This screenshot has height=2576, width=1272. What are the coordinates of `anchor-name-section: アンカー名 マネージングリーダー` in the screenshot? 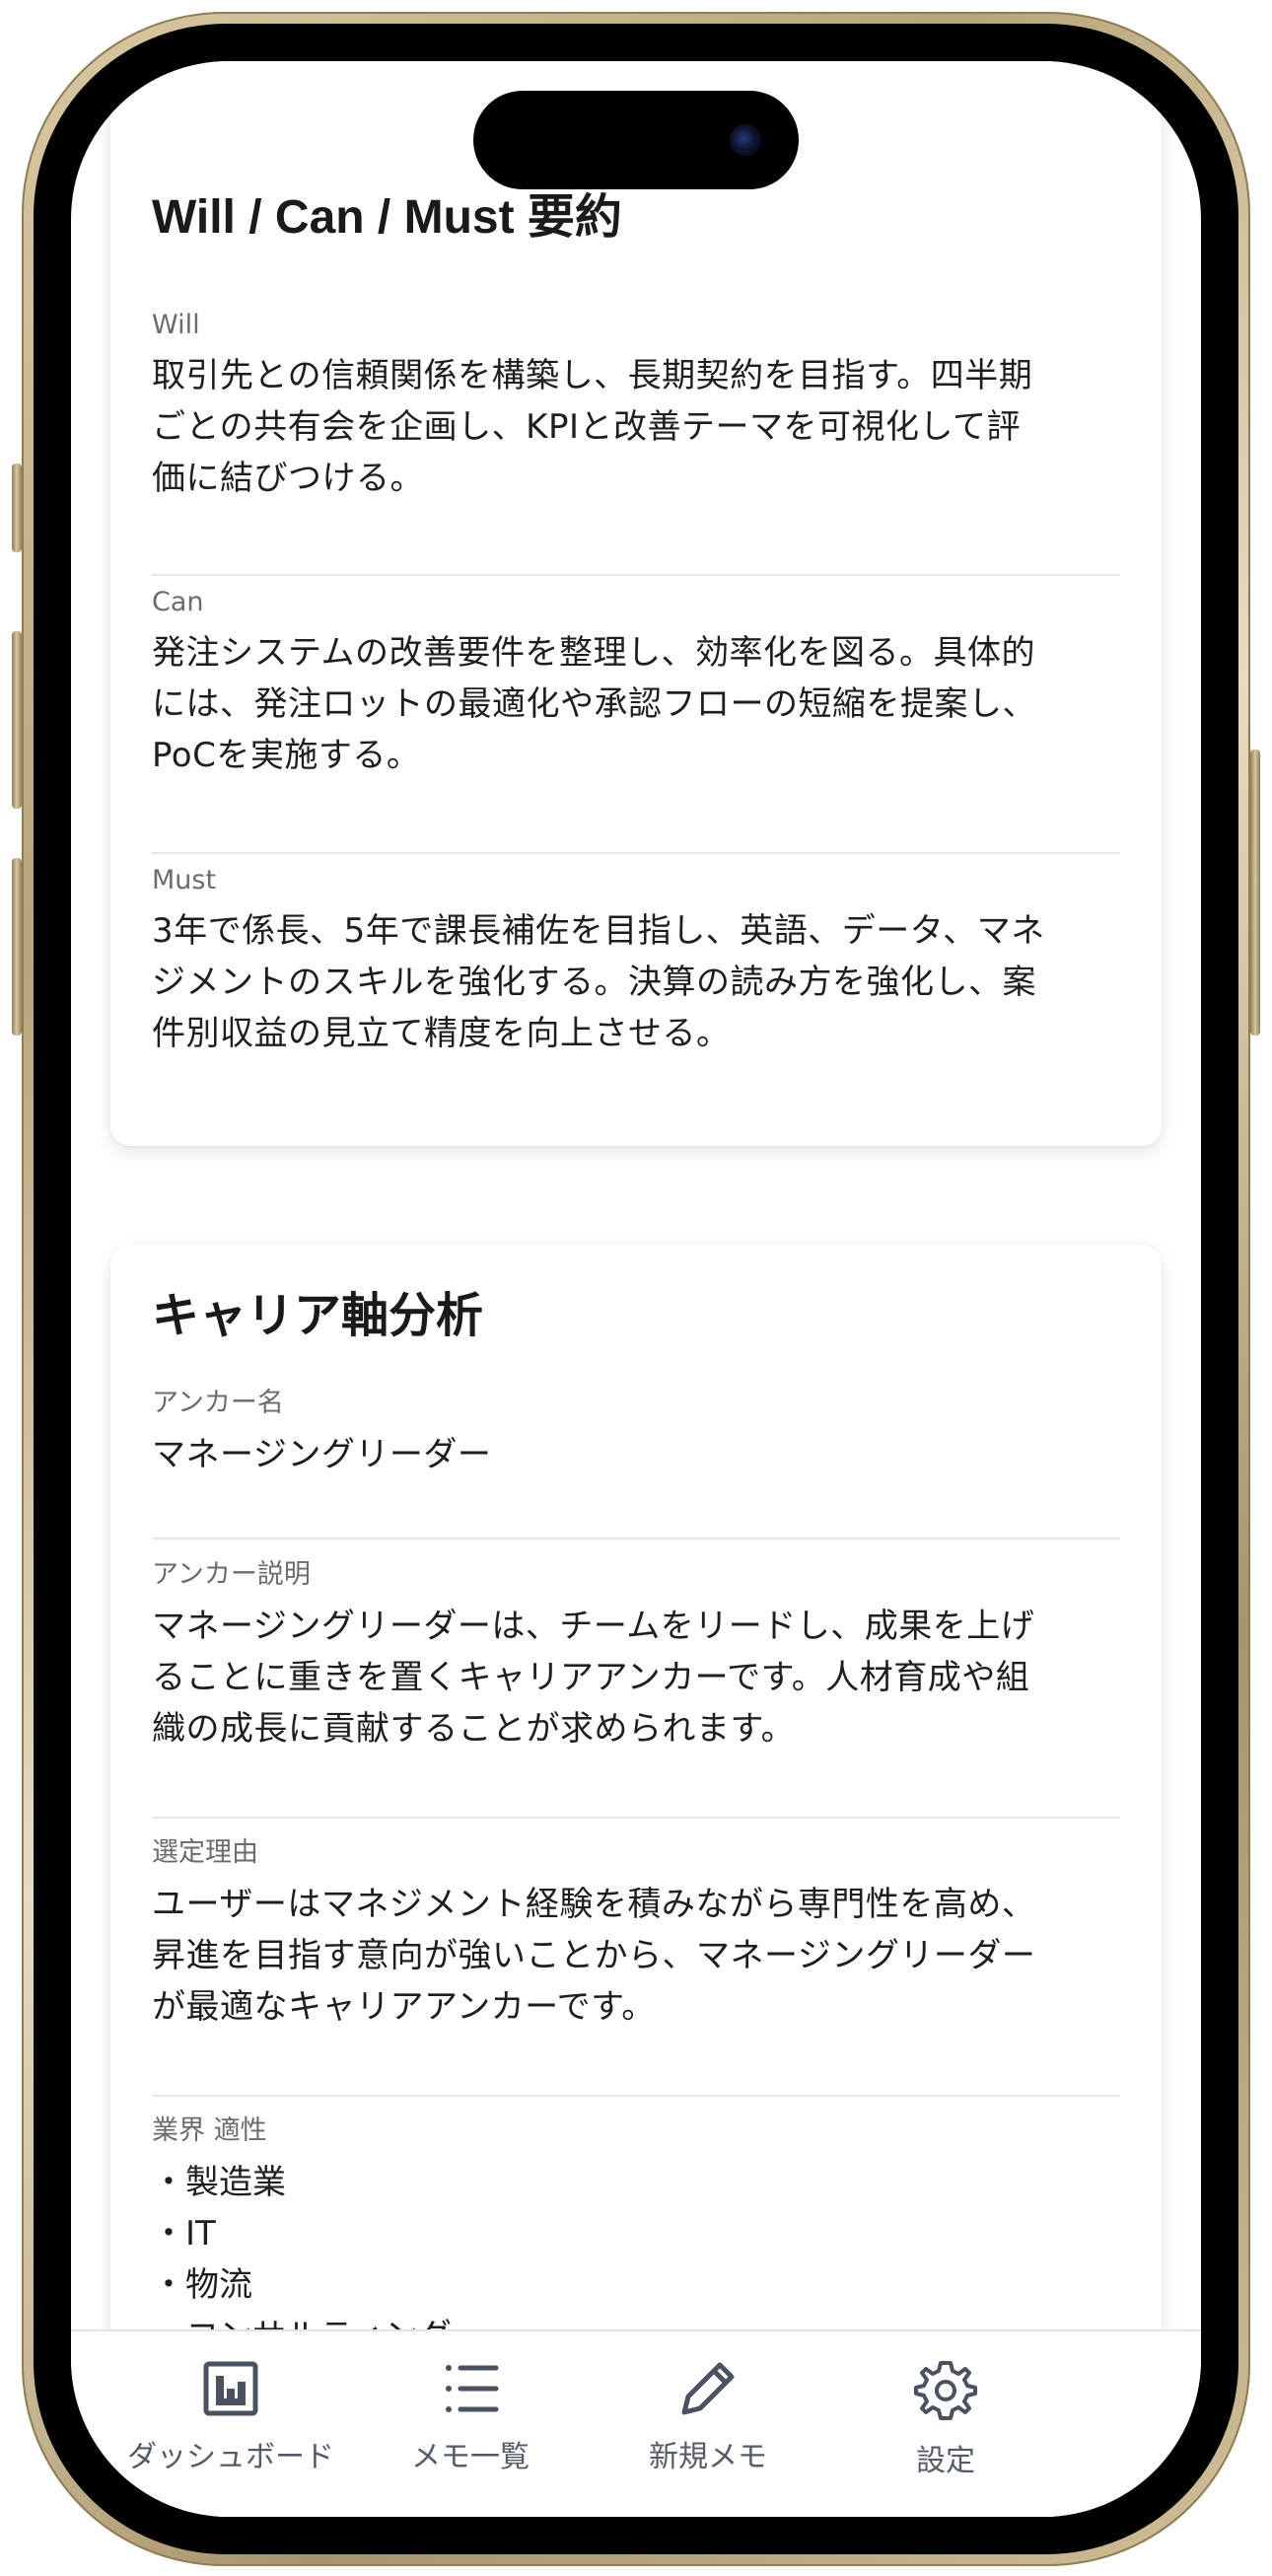 It's located at (636, 1431).